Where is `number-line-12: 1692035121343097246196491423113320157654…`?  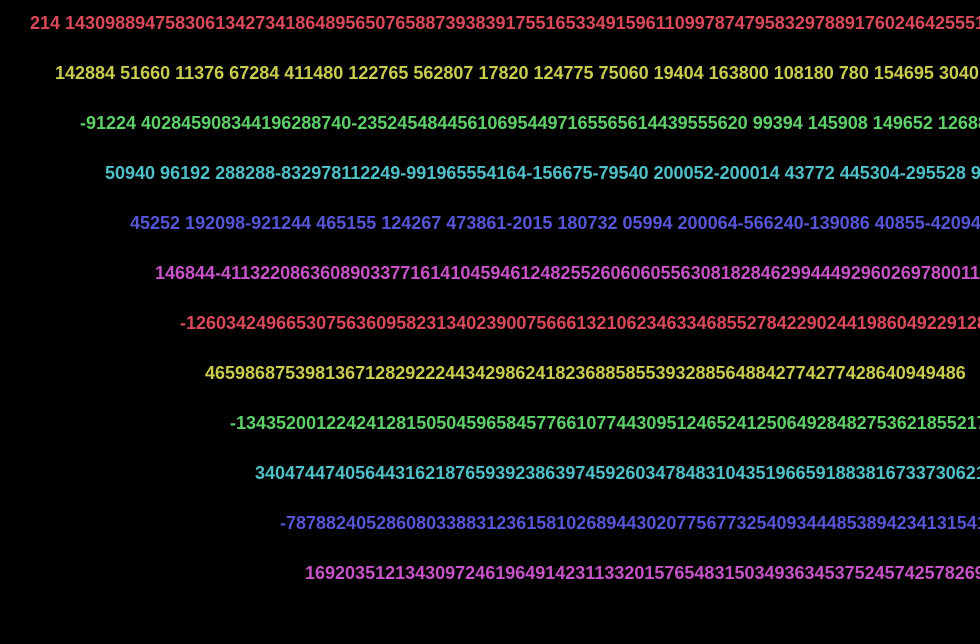 number-line-12: 1692035121343097246196491423113320157654… is located at coordinates (642, 573).